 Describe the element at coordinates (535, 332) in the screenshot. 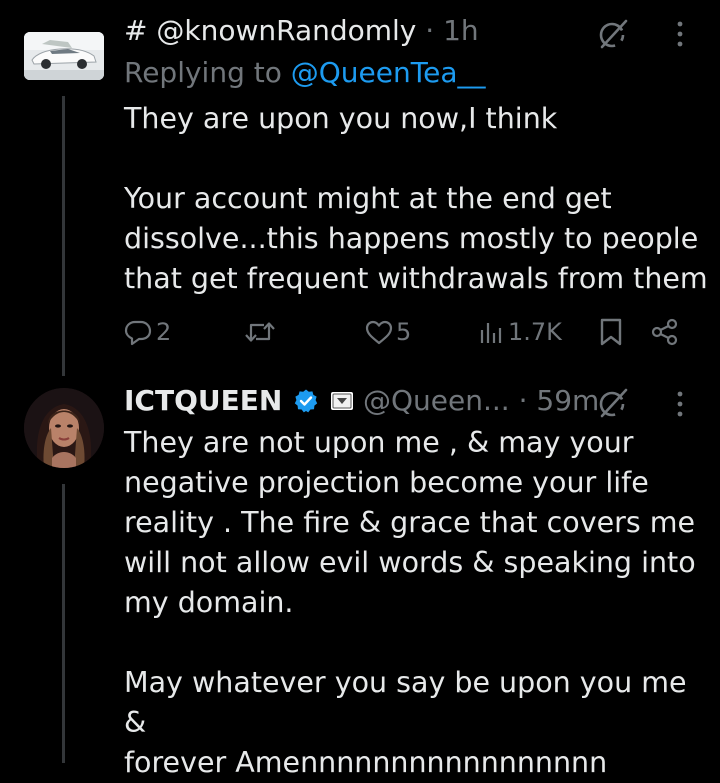

I see `views-count: 1.7K` at that location.